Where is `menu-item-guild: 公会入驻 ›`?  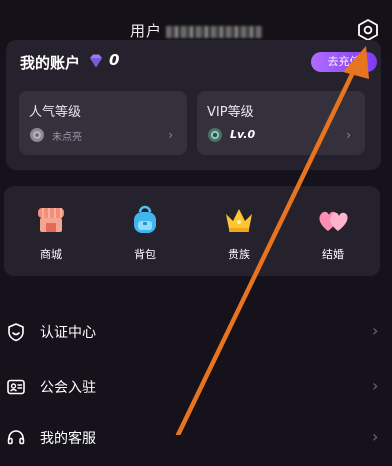
menu-item-guild: 公会入驻 › is located at coordinates (196, 389).